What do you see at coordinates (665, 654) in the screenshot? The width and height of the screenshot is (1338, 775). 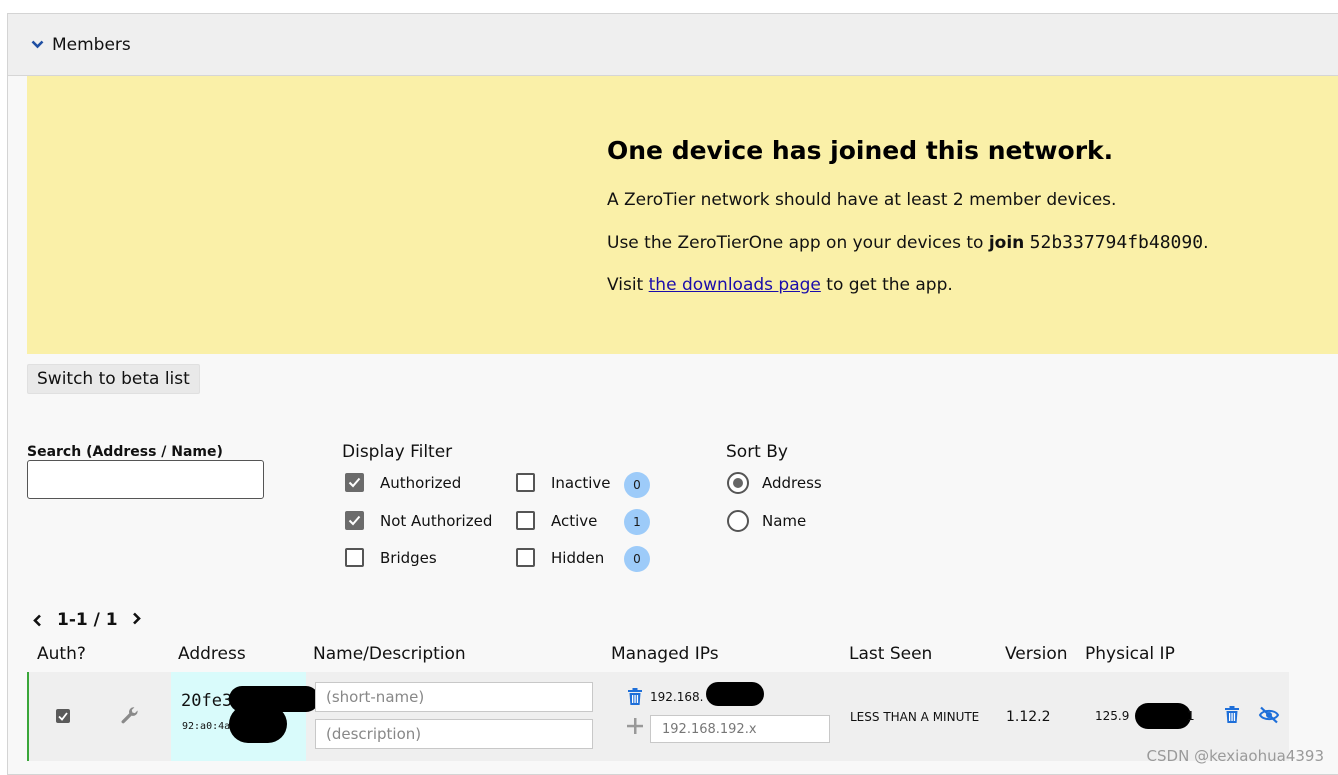 I see `column-header-managed-ips: Managed IPs` at bounding box center [665, 654].